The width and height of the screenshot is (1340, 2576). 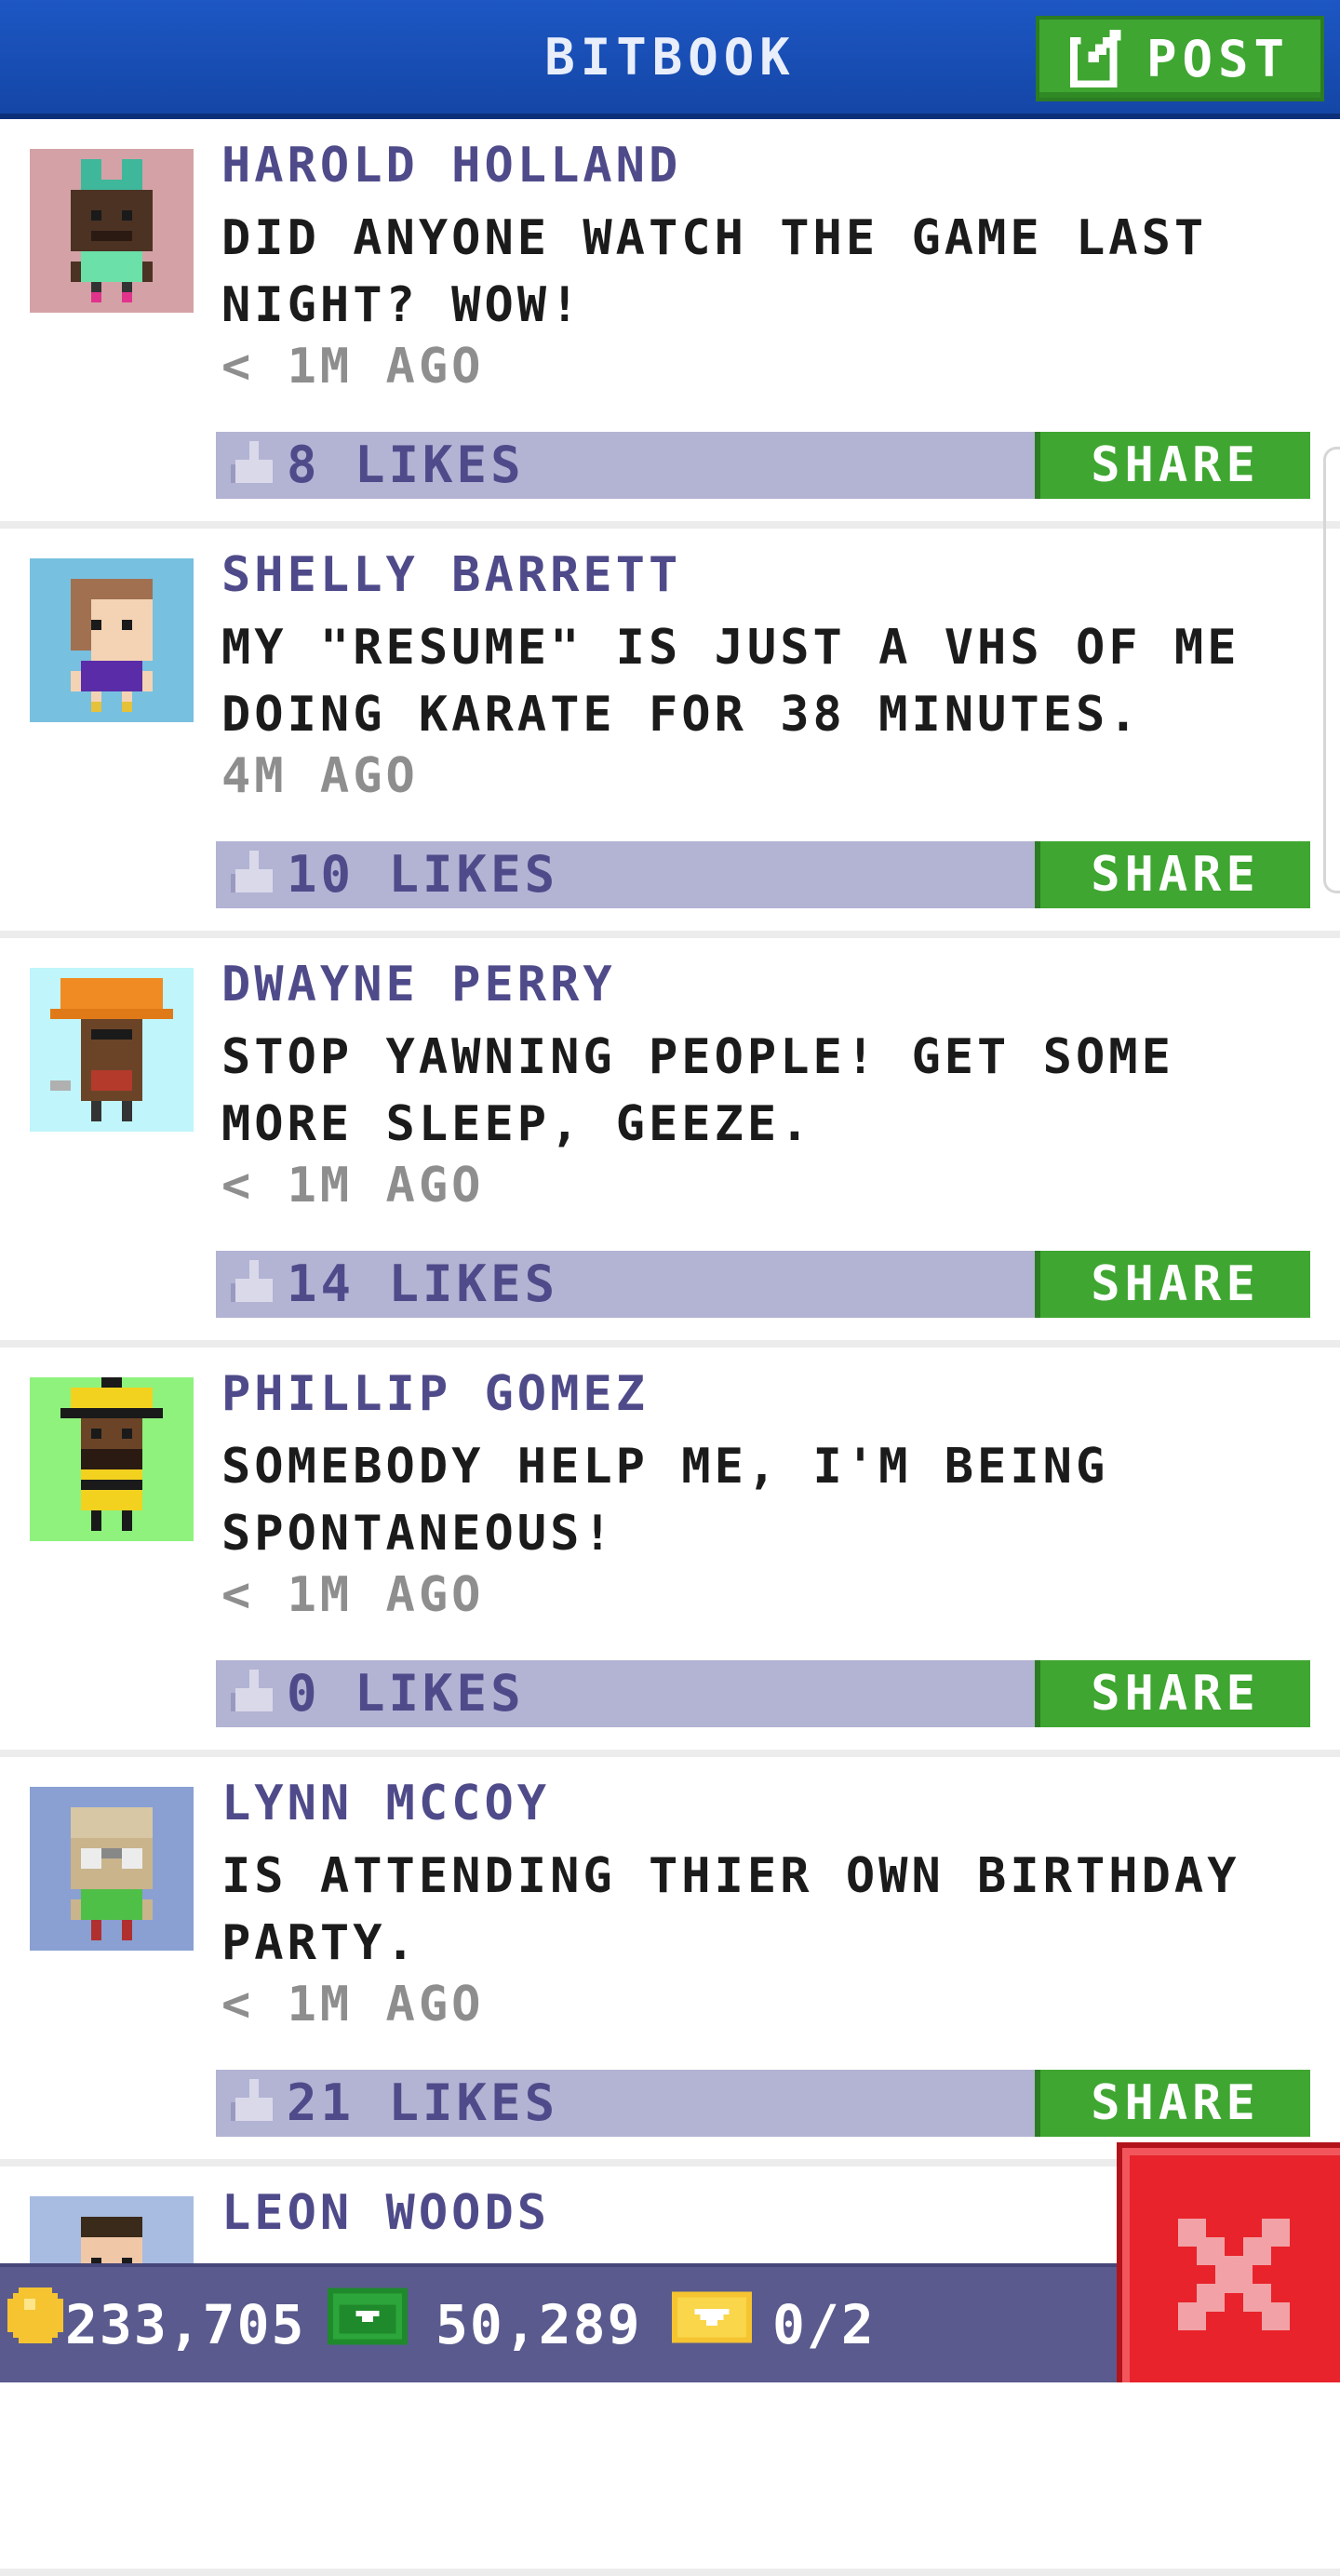 What do you see at coordinates (665, 1500) in the screenshot?
I see `post-message: SOMEBODY HELP ME, I'M BEING SPONTANEOUS!` at bounding box center [665, 1500].